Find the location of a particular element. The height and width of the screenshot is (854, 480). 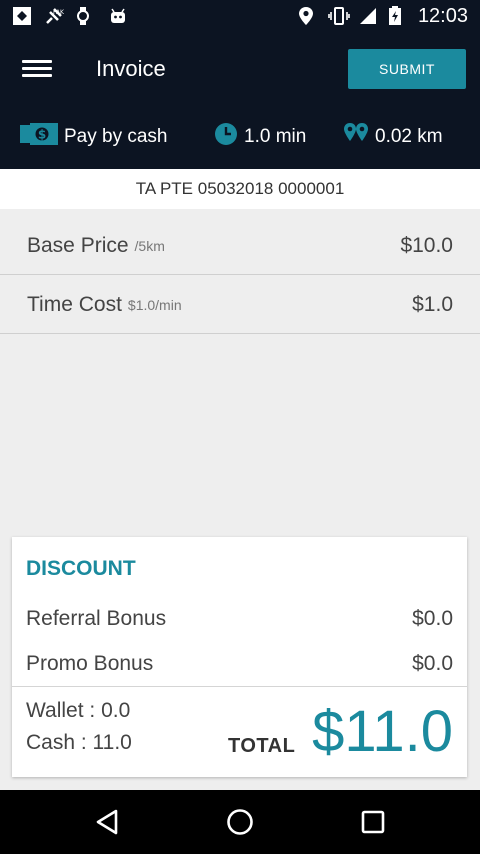

back-icon is located at coordinates (107, 822).